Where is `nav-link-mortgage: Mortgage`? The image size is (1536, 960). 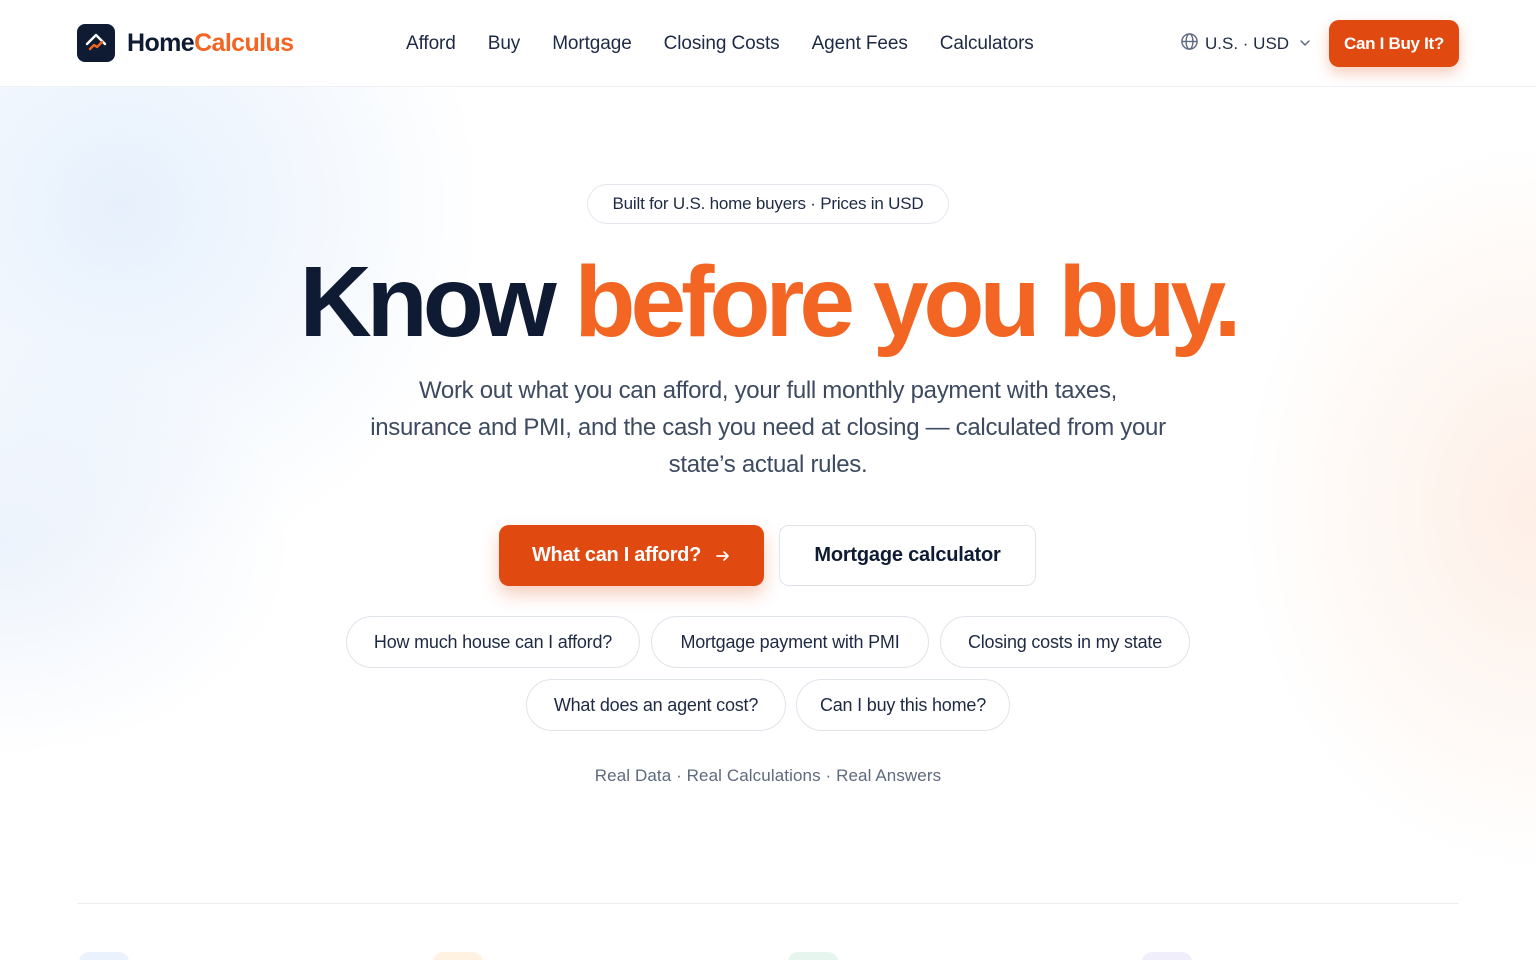
nav-link-mortgage: Mortgage is located at coordinates (592, 44).